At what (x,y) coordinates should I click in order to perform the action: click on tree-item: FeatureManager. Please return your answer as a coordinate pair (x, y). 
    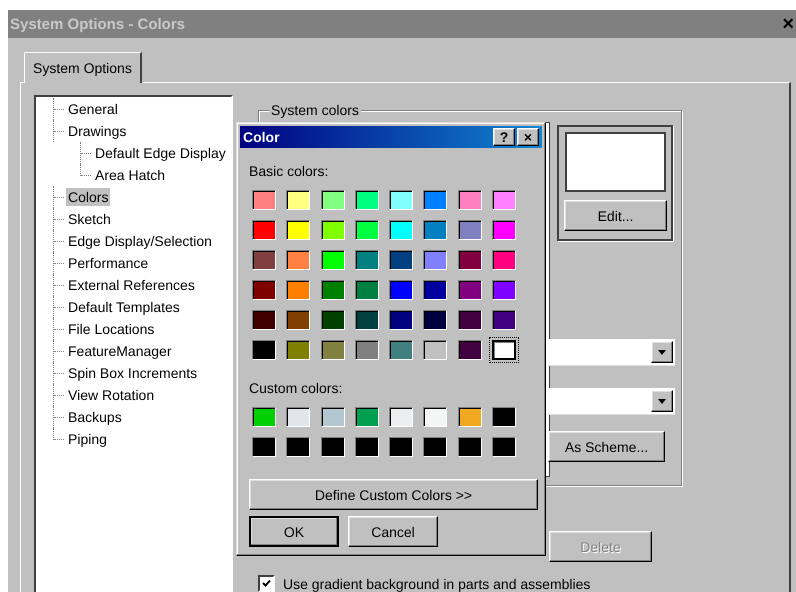
    Looking at the image, I should click on (120, 351).